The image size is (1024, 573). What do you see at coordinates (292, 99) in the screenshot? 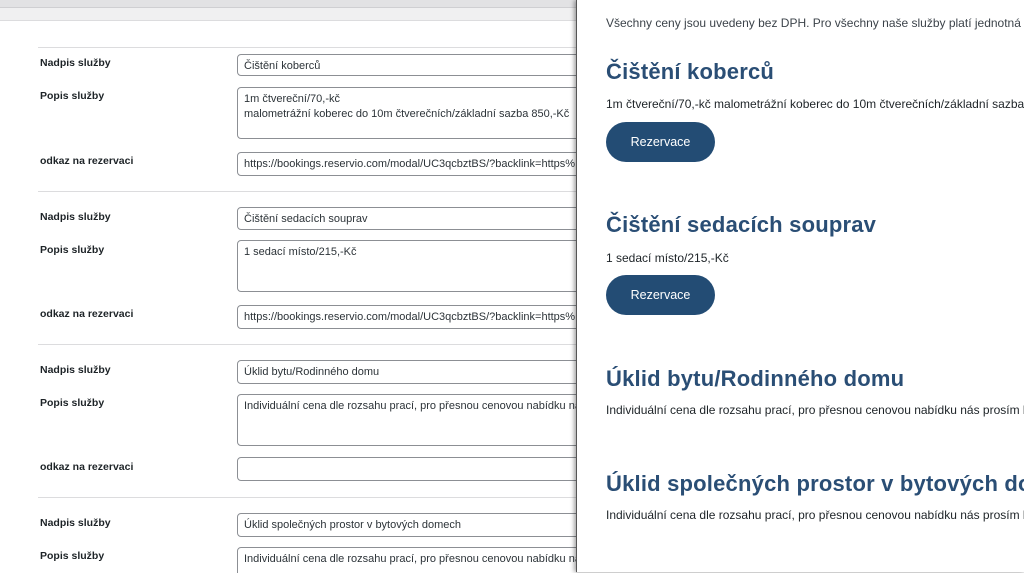
I see `service-desc-line: 1m čtvereční/70,-kč` at bounding box center [292, 99].